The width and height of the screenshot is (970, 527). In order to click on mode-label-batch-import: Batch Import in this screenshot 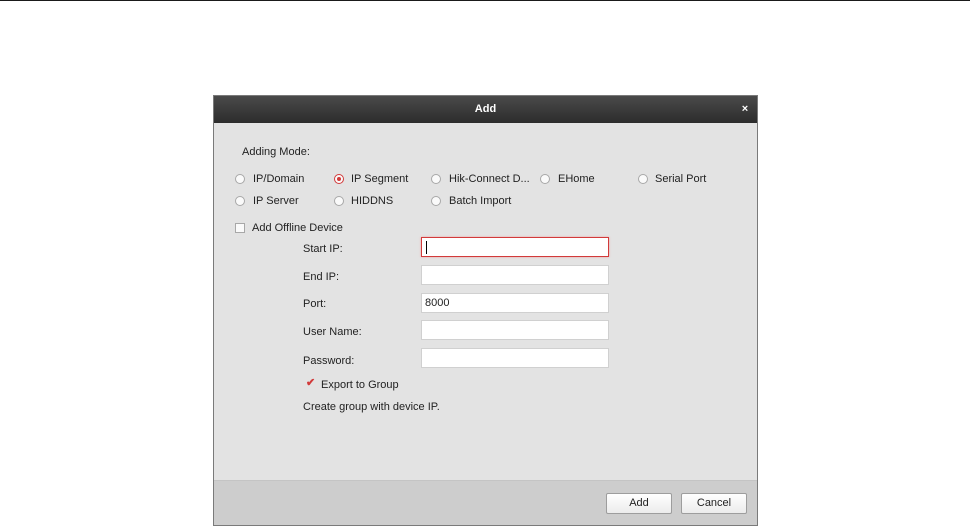, I will do `click(480, 201)`.